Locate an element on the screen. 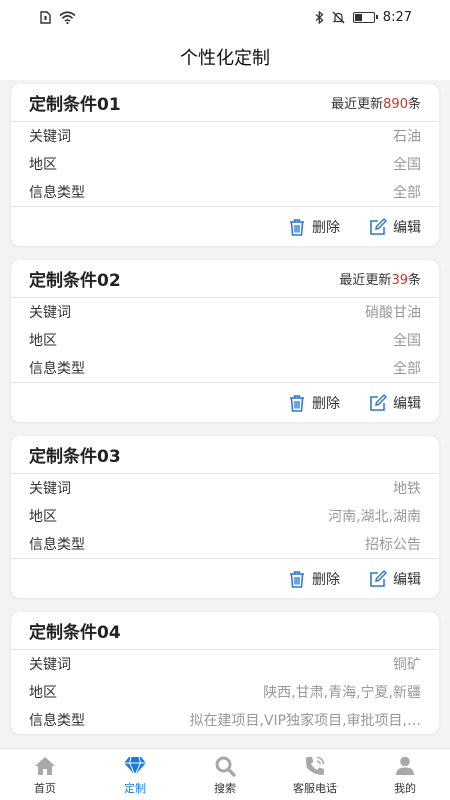  keyword-row: 关键词 地铁 is located at coordinates (225, 488).